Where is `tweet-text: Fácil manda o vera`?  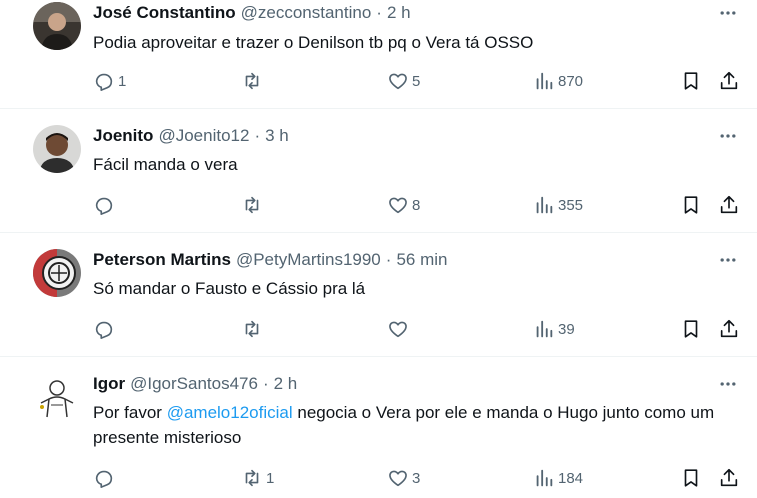 tweet-text: Fácil manda o vera is located at coordinates (165, 164).